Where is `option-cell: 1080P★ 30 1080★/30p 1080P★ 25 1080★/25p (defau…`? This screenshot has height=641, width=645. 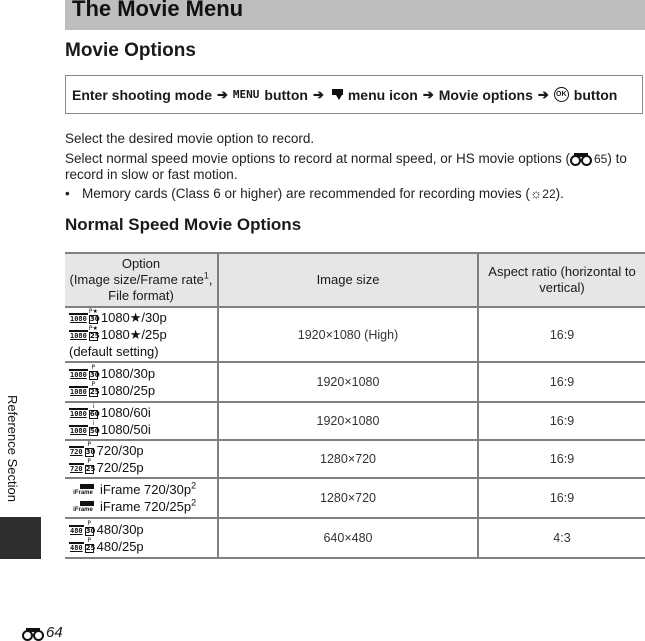
option-cell: 1080P★ 30 1080★/30p 1080P★ 25 1080★/25p (defau… is located at coordinates (142, 334).